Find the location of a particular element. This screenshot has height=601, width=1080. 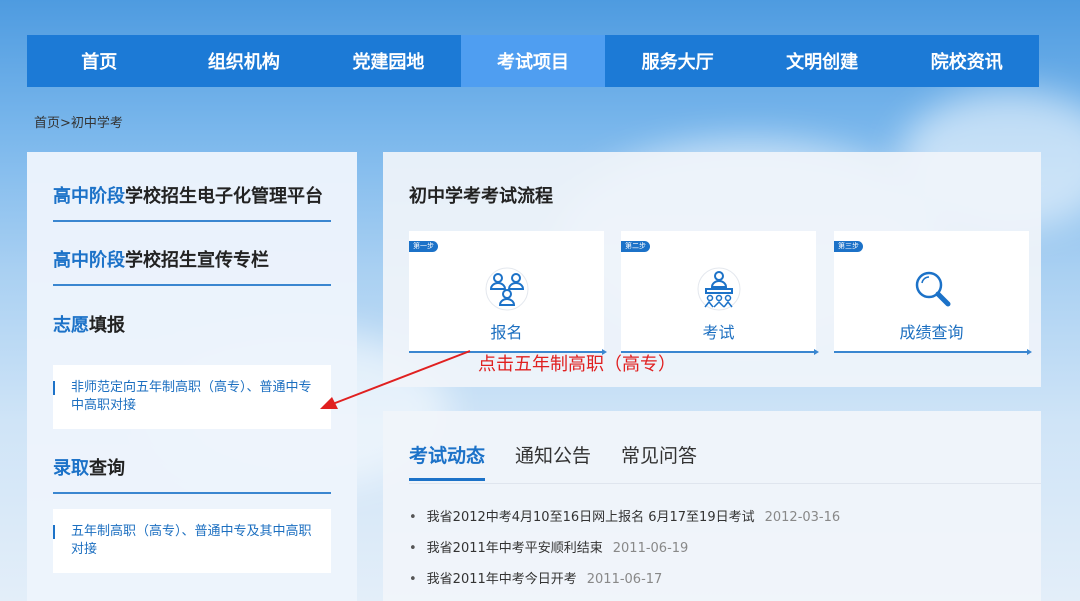

news-date: 2011-06-17 is located at coordinates (624, 579).